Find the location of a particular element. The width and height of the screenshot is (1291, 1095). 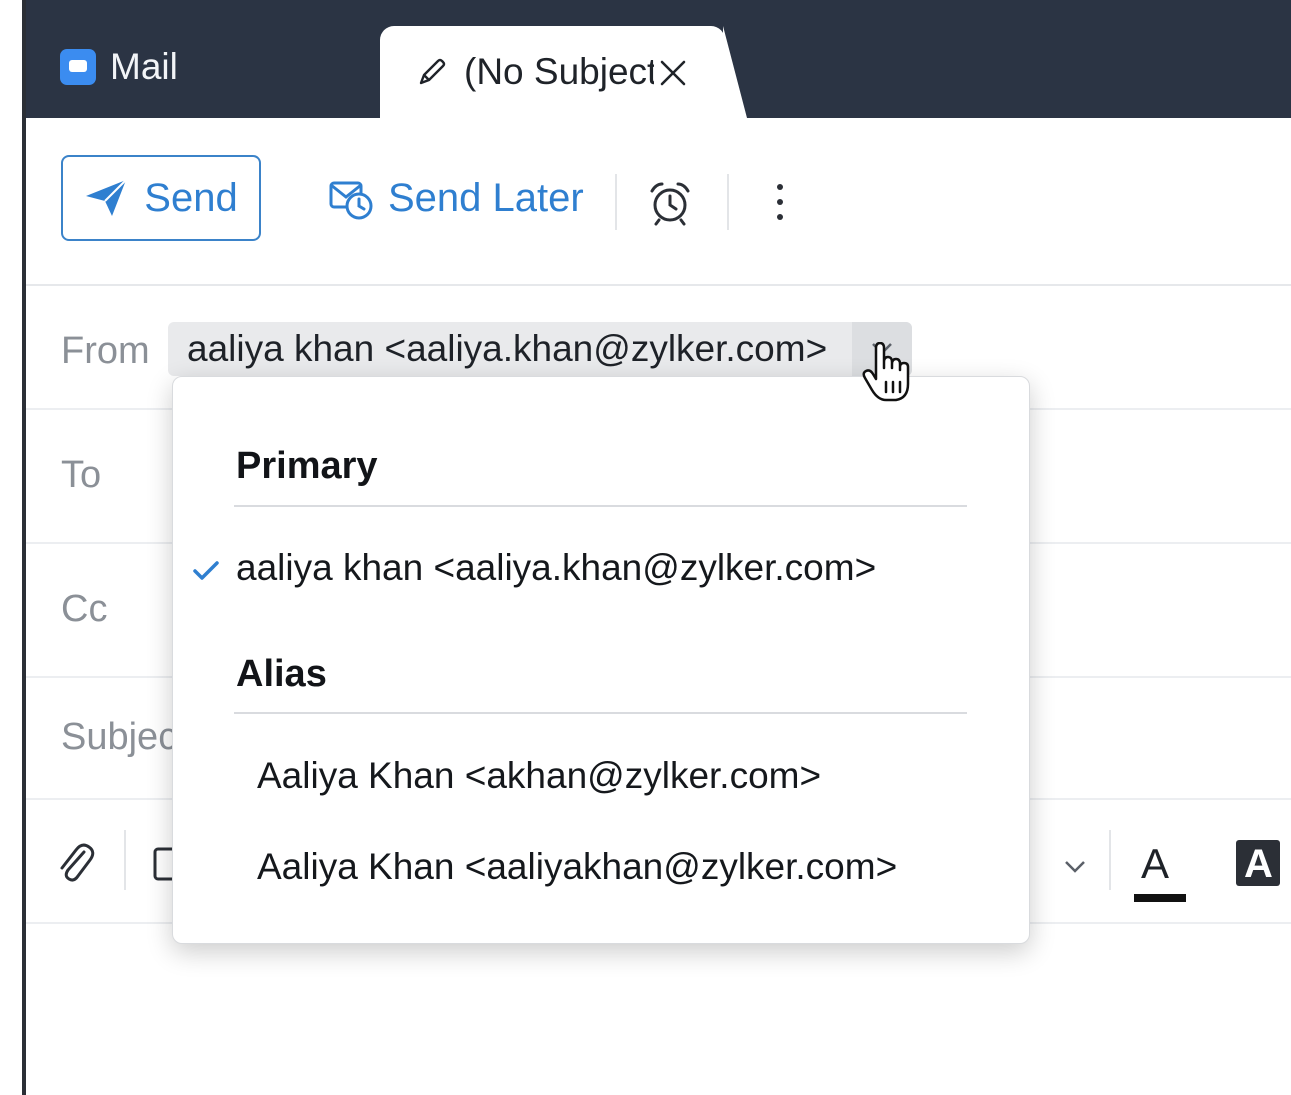

send-later-icon is located at coordinates (351, 200).